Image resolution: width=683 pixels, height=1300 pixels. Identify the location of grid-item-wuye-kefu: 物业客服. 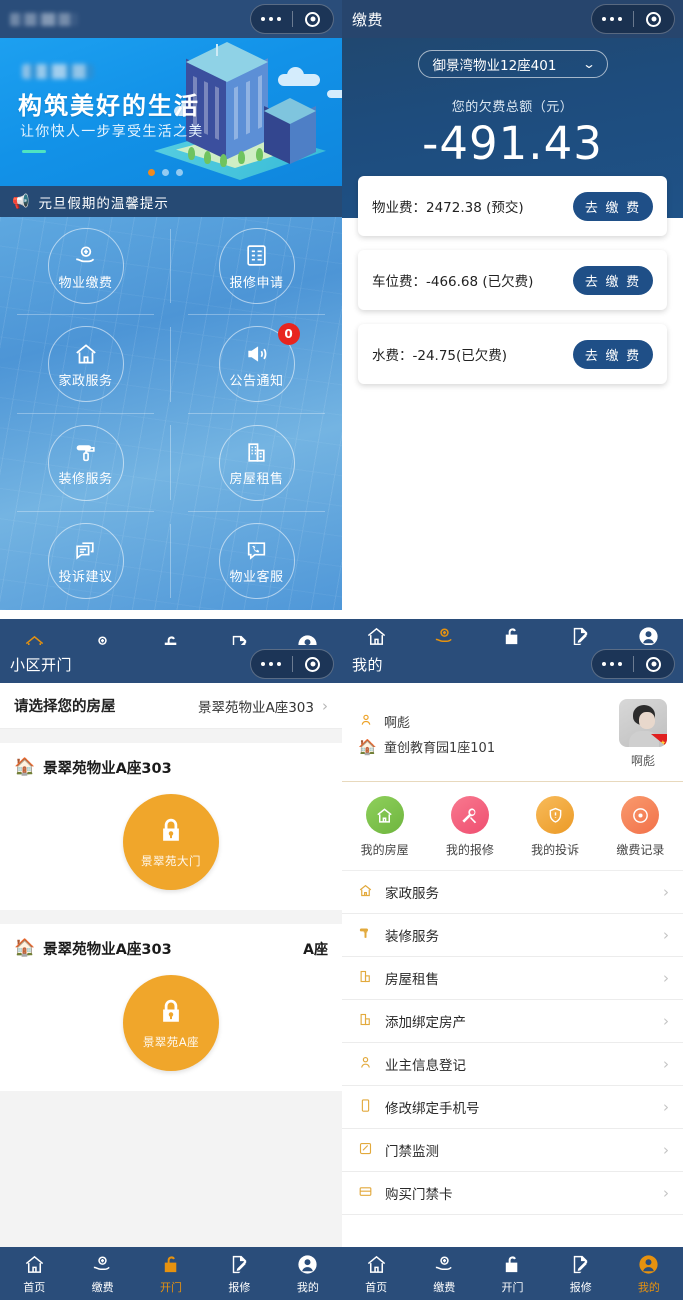
(256, 561).